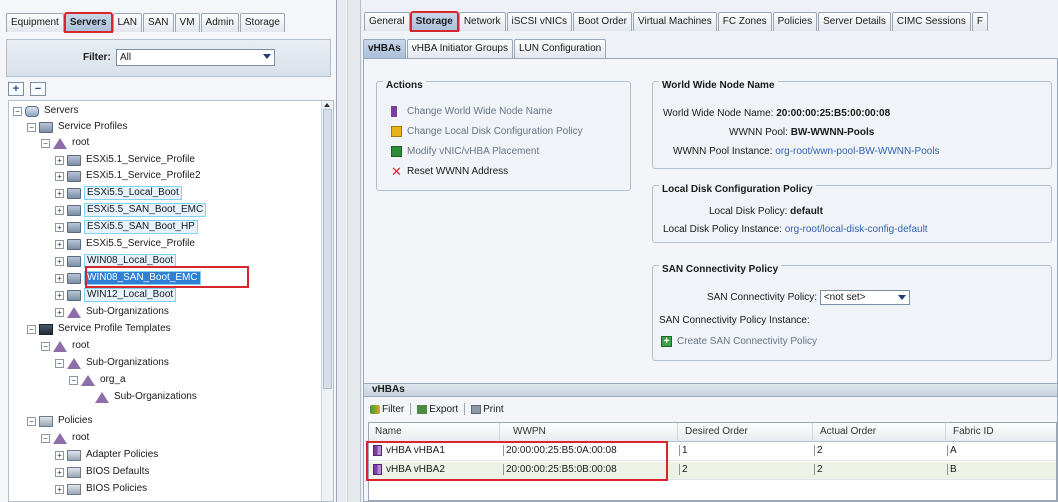 The height and width of the screenshot is (502, 1058). What do you see at coordinates (973, 431) in the screenshot?
I see `column-header-fabric-id: Fabric ID` at bounding box center [973, 431].